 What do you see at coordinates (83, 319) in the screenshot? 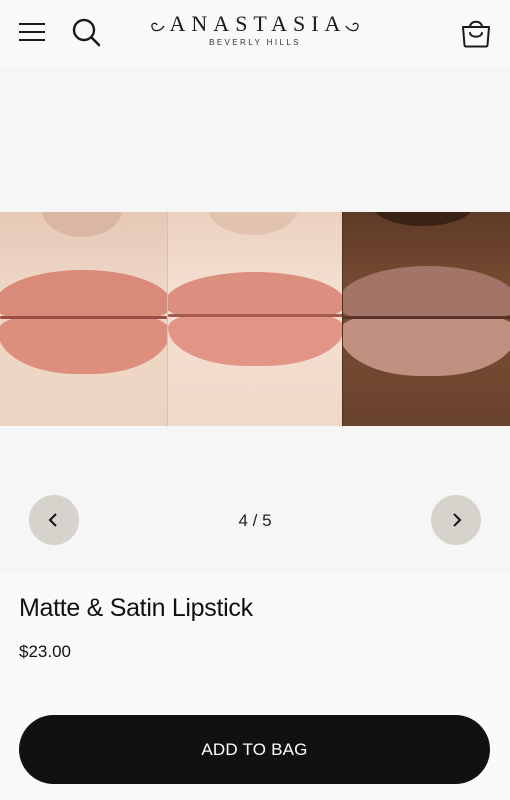
I see `lip-swatch-light` at bounding box center [83, 319].